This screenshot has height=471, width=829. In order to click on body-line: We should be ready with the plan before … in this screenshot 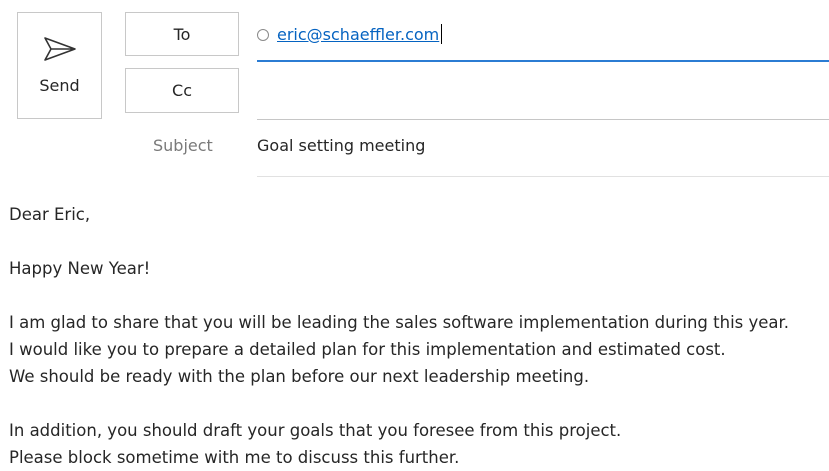, I will do `click(299, 376)`.